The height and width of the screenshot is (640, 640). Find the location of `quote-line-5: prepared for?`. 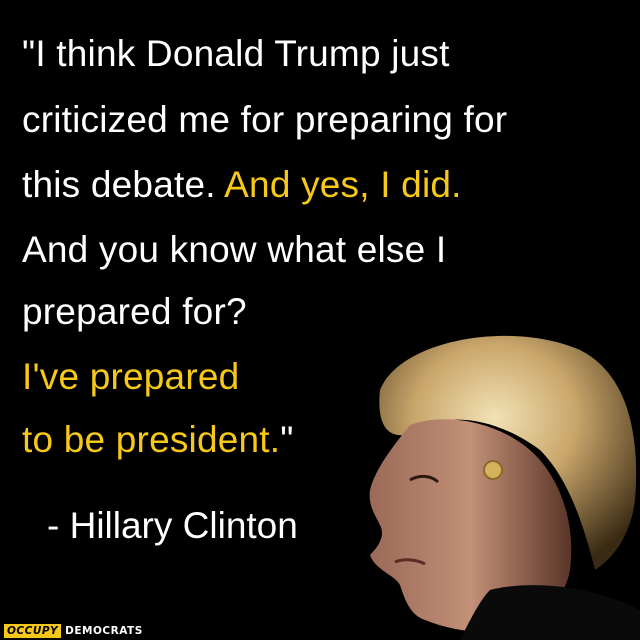

quote-line-5: prepared for? is located at coordinates (134, 311).